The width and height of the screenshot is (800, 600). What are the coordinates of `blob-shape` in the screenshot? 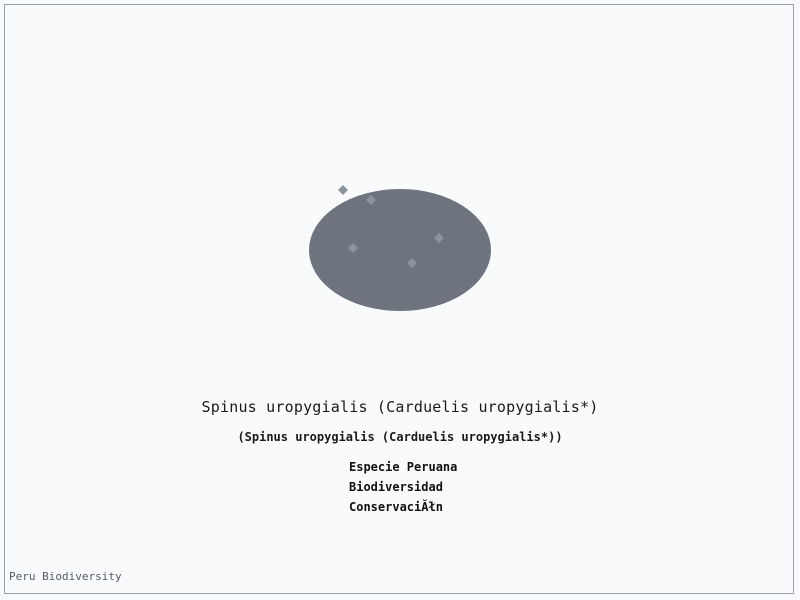 It's located at (400, 250).